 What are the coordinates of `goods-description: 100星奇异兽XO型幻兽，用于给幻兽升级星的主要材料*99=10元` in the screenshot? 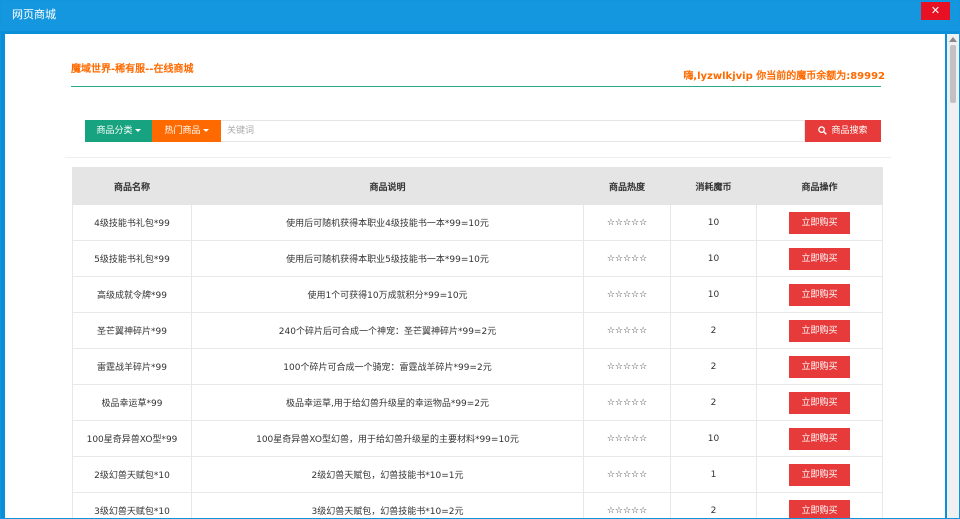 It's located at (387, 438).